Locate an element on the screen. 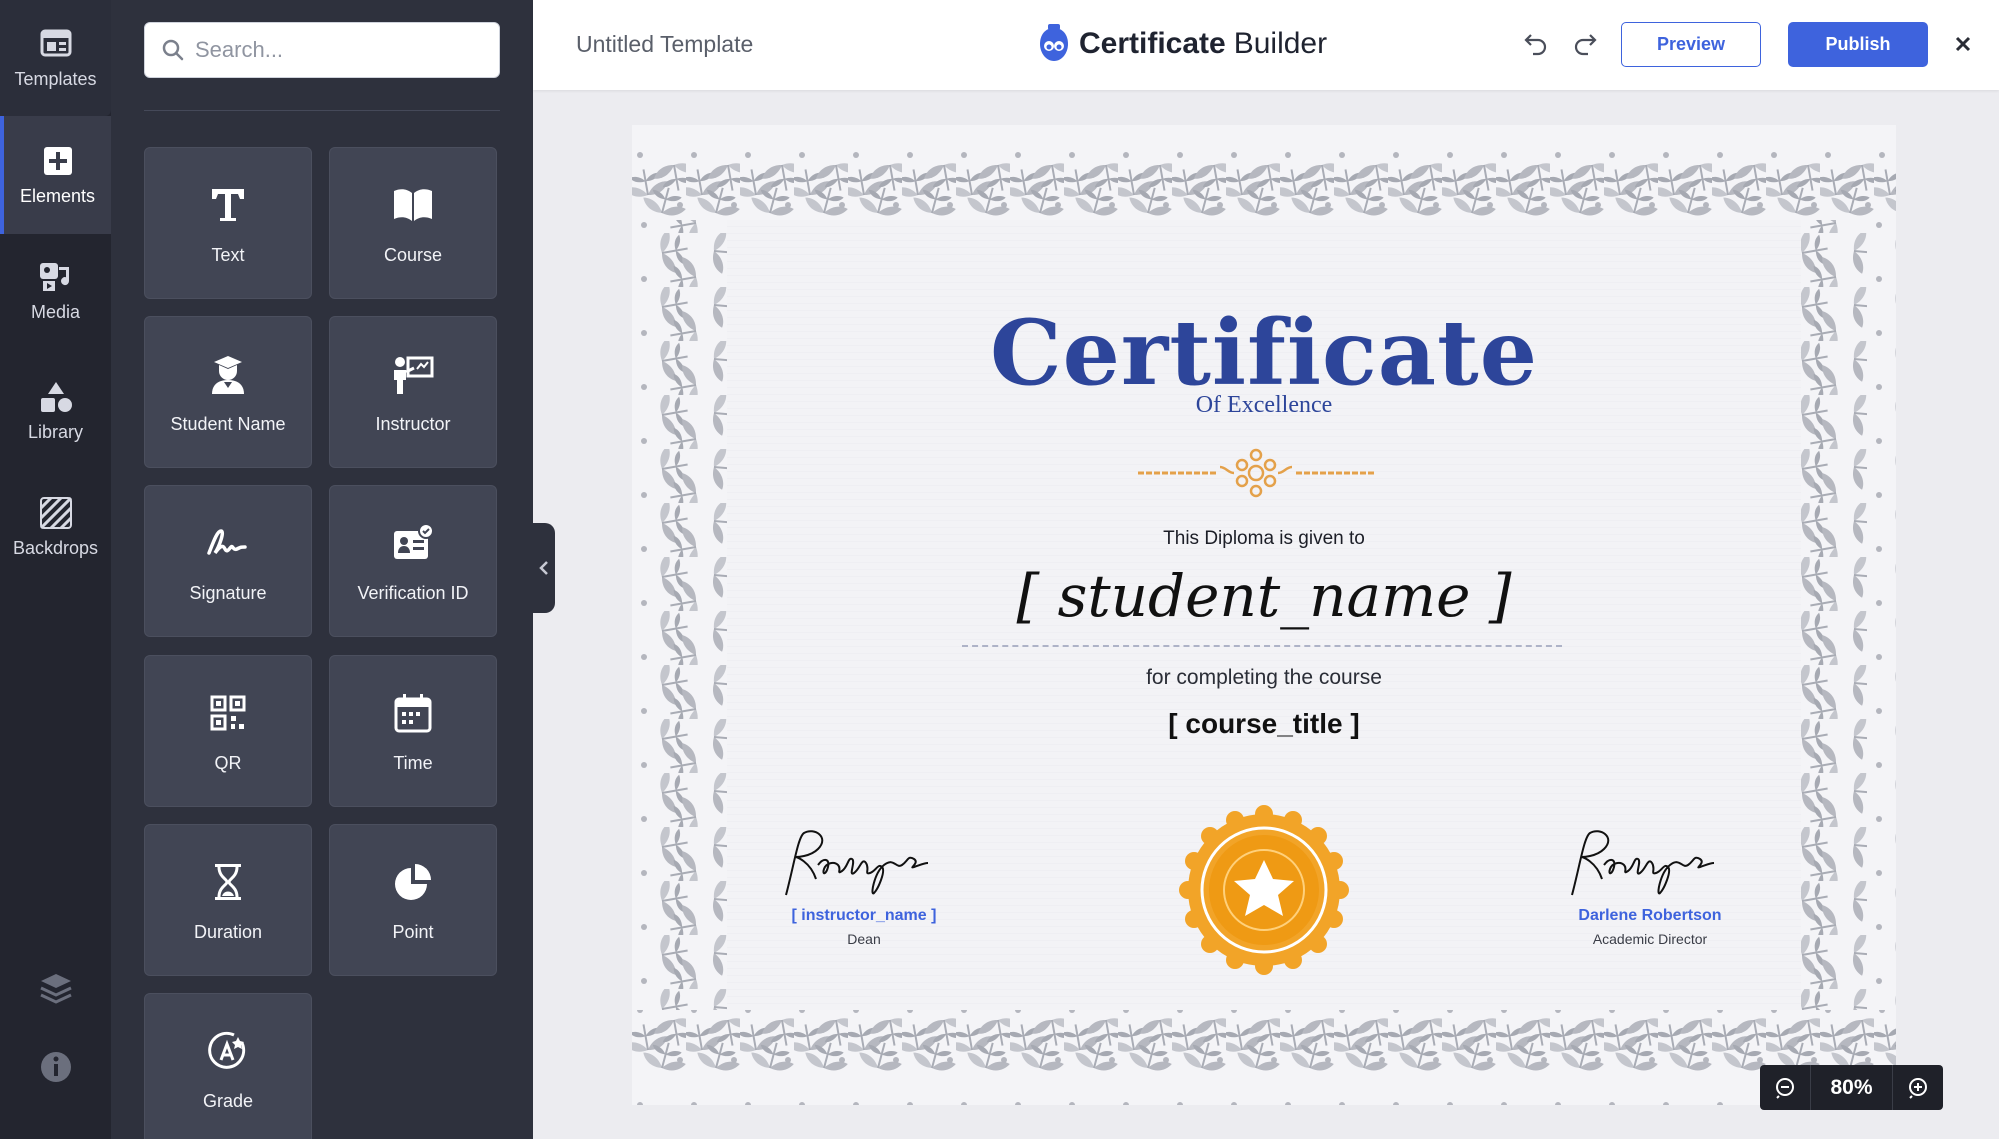 The image size is (1999, 1139). tile-label: Signature is located at coordinates (228, 592).